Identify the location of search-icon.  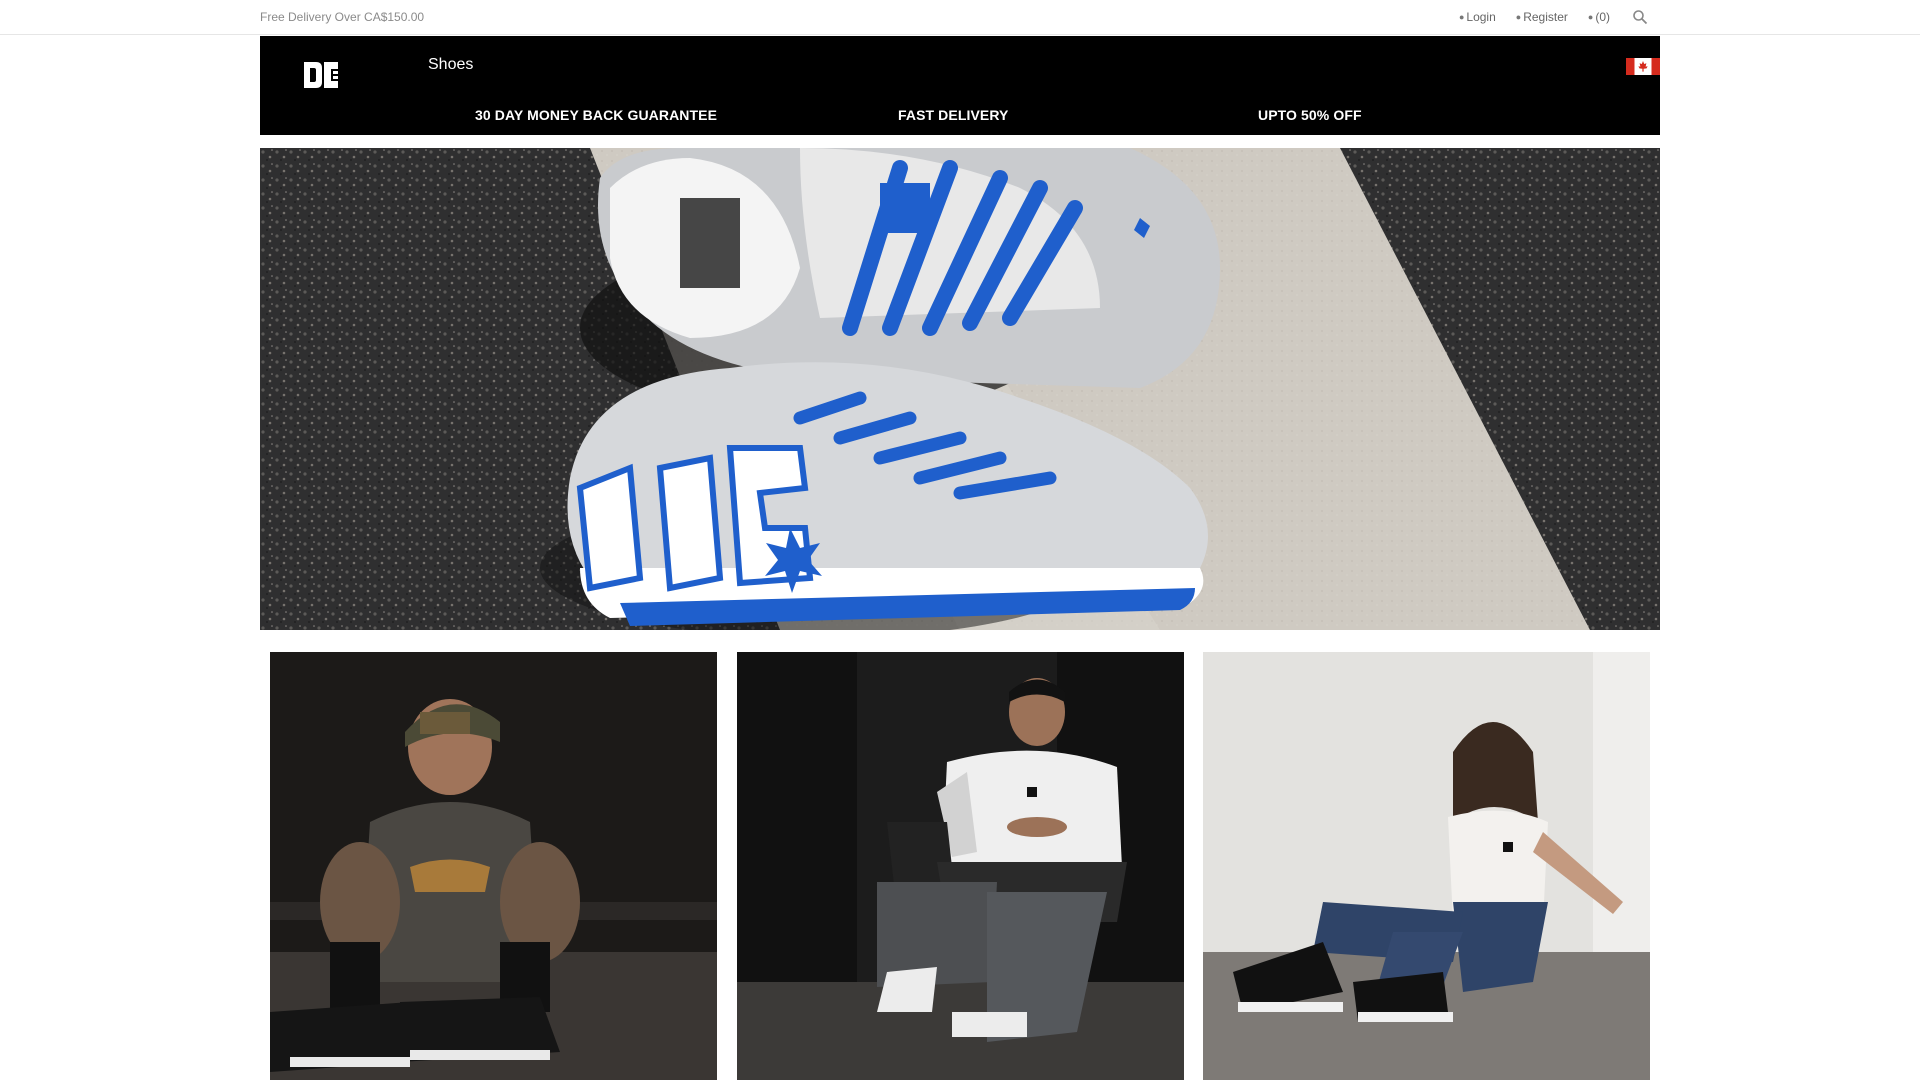
(1640, 17).